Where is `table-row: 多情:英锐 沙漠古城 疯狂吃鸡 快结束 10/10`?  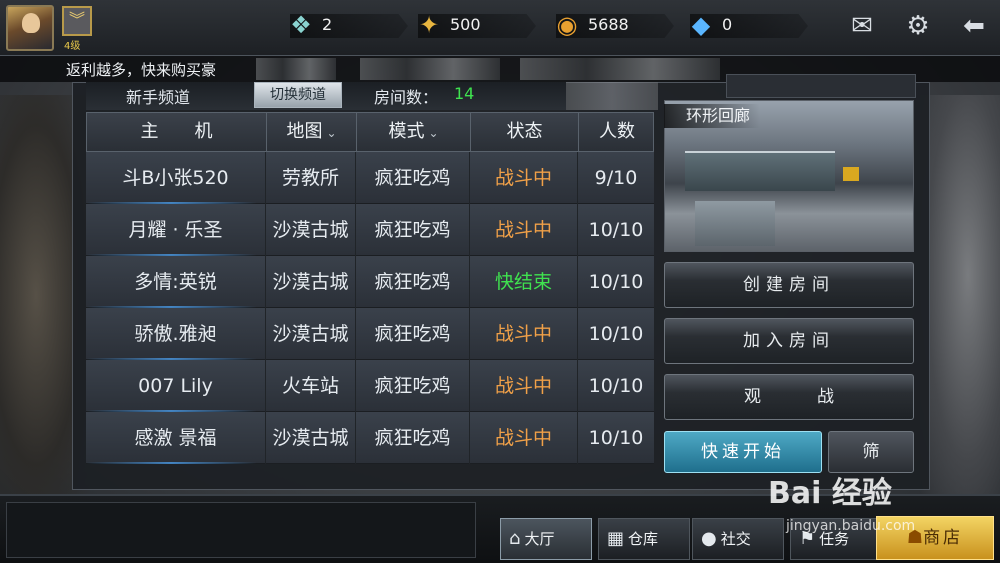
table-row: 多情:英锐 沙漠古城 疯狂吃鸡 快结束 10/10 is located at coordinates (370, 282).